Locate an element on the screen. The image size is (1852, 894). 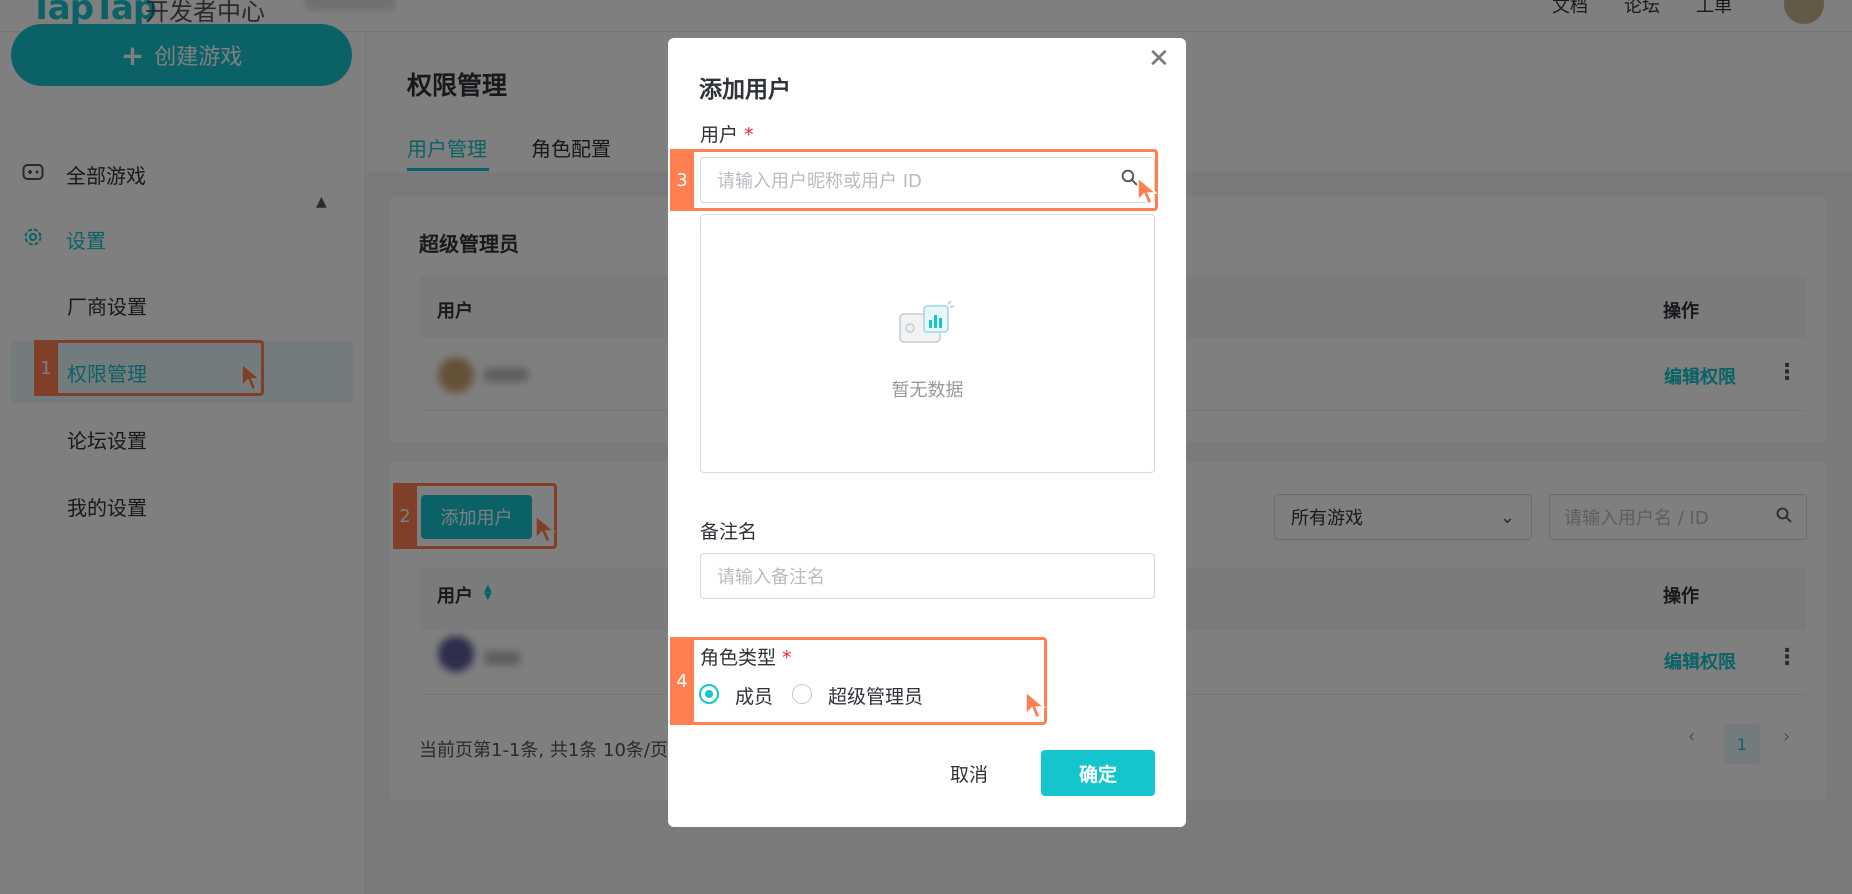
confirm-button: 确定 is located at coordinates (1098, 773).